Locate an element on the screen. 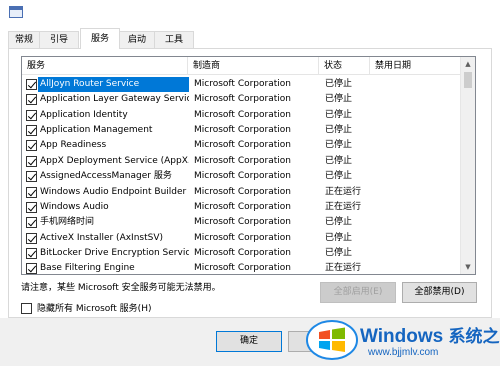  service-row: App Readiness Microsoft Corporation 已停止 is located at coordinates (242, 145).